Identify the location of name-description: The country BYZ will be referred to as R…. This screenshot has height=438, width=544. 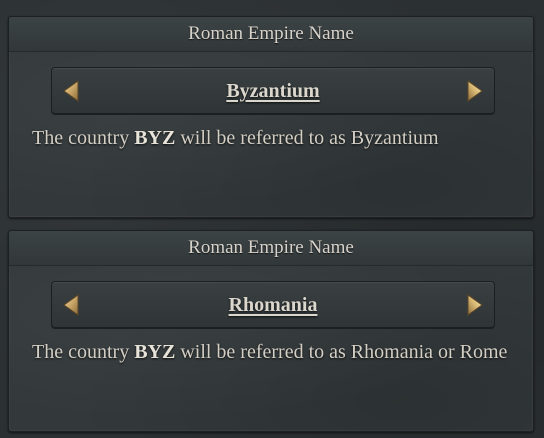
(269, 352).